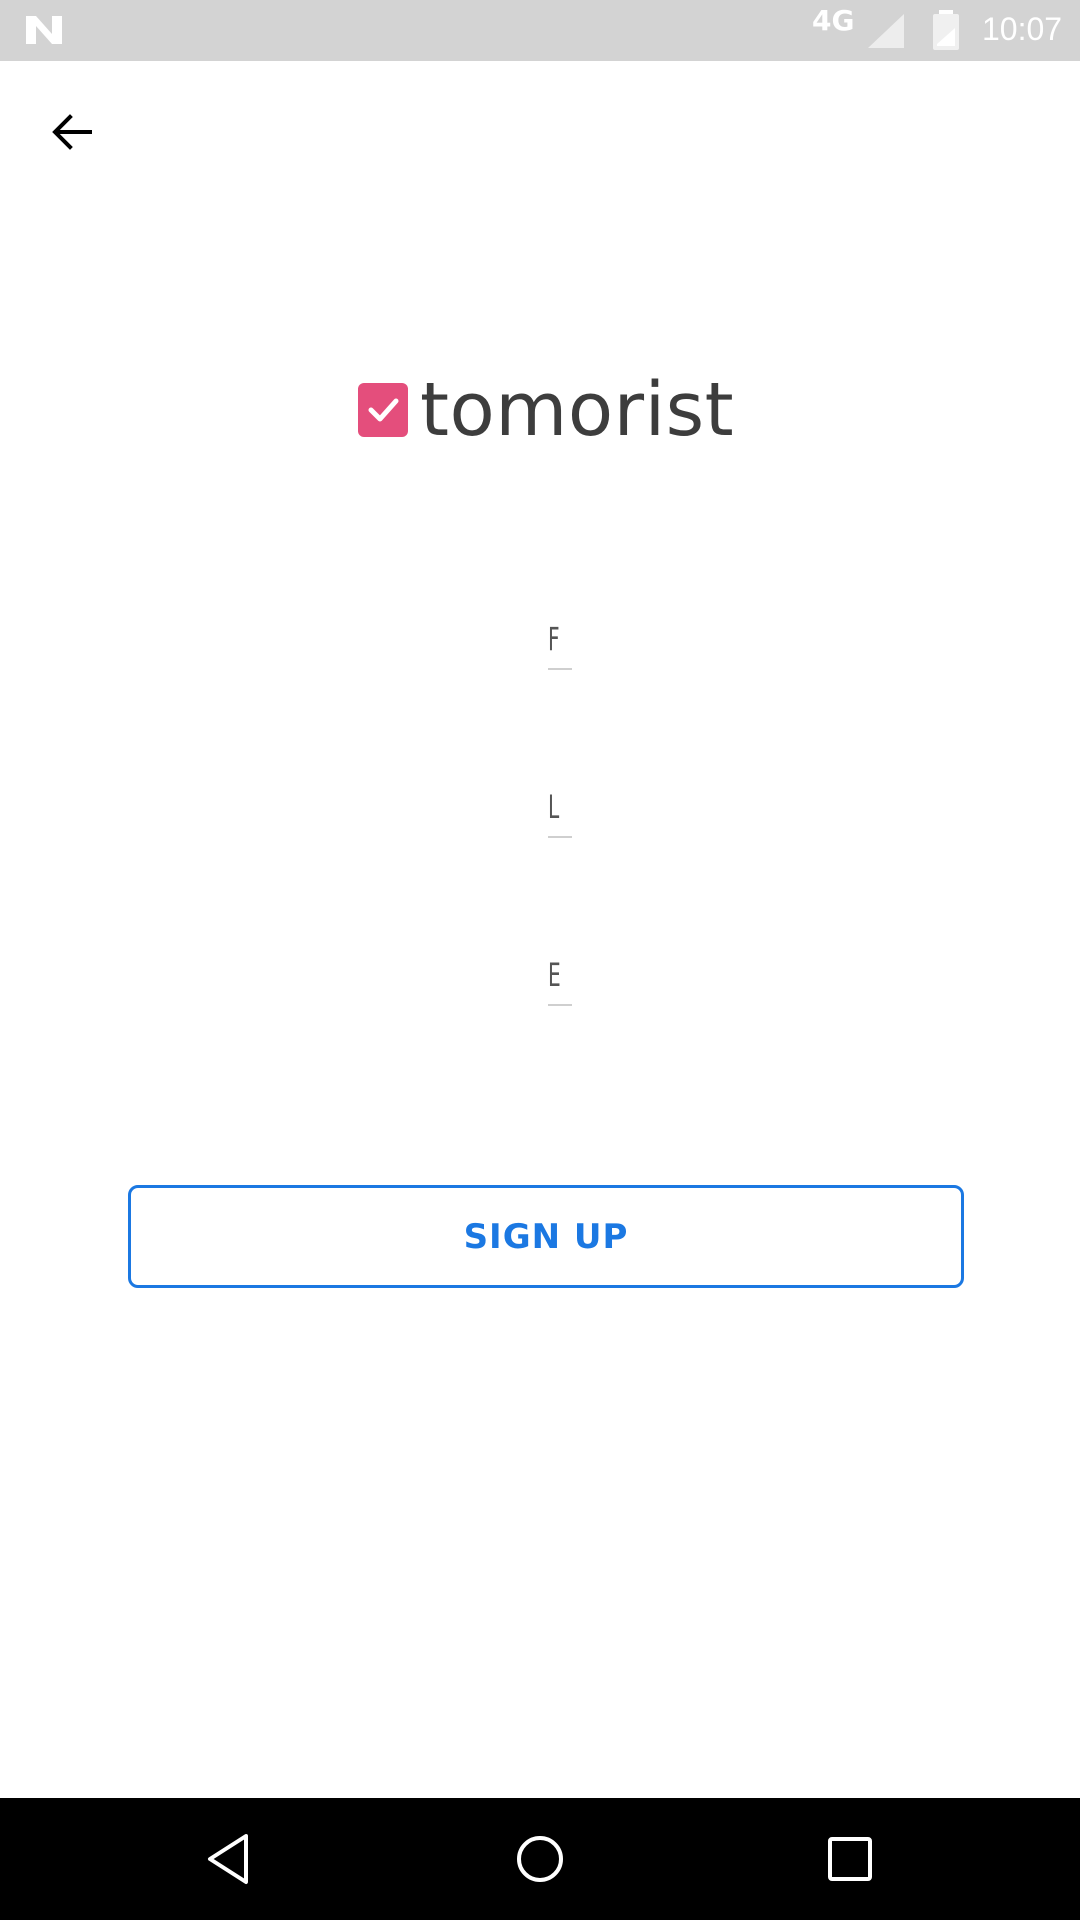 The width and height of the screenshot is (1080, 1920). I want to click on first-name-underline, so click(560, 669).